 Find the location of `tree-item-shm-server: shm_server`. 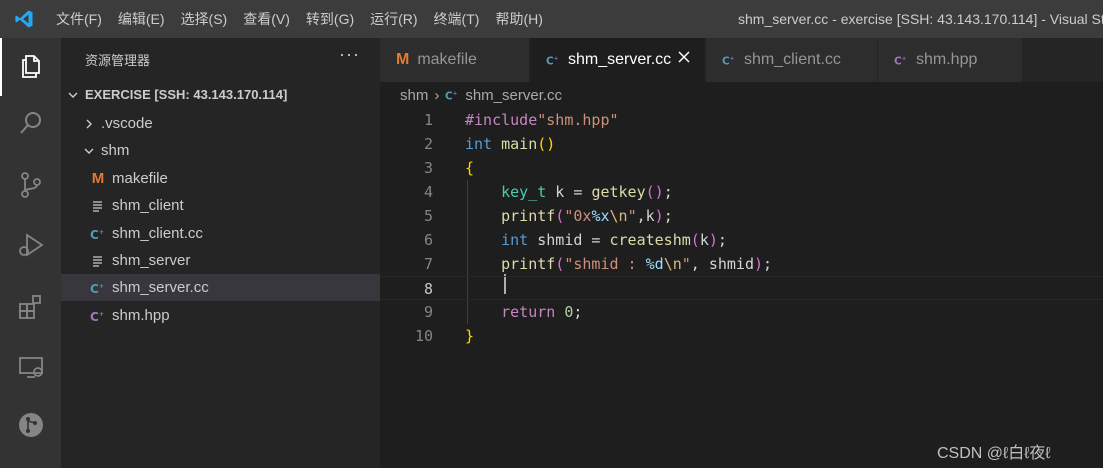

tree-item-shm-server: shm_server is located at coordinates (234, 260).